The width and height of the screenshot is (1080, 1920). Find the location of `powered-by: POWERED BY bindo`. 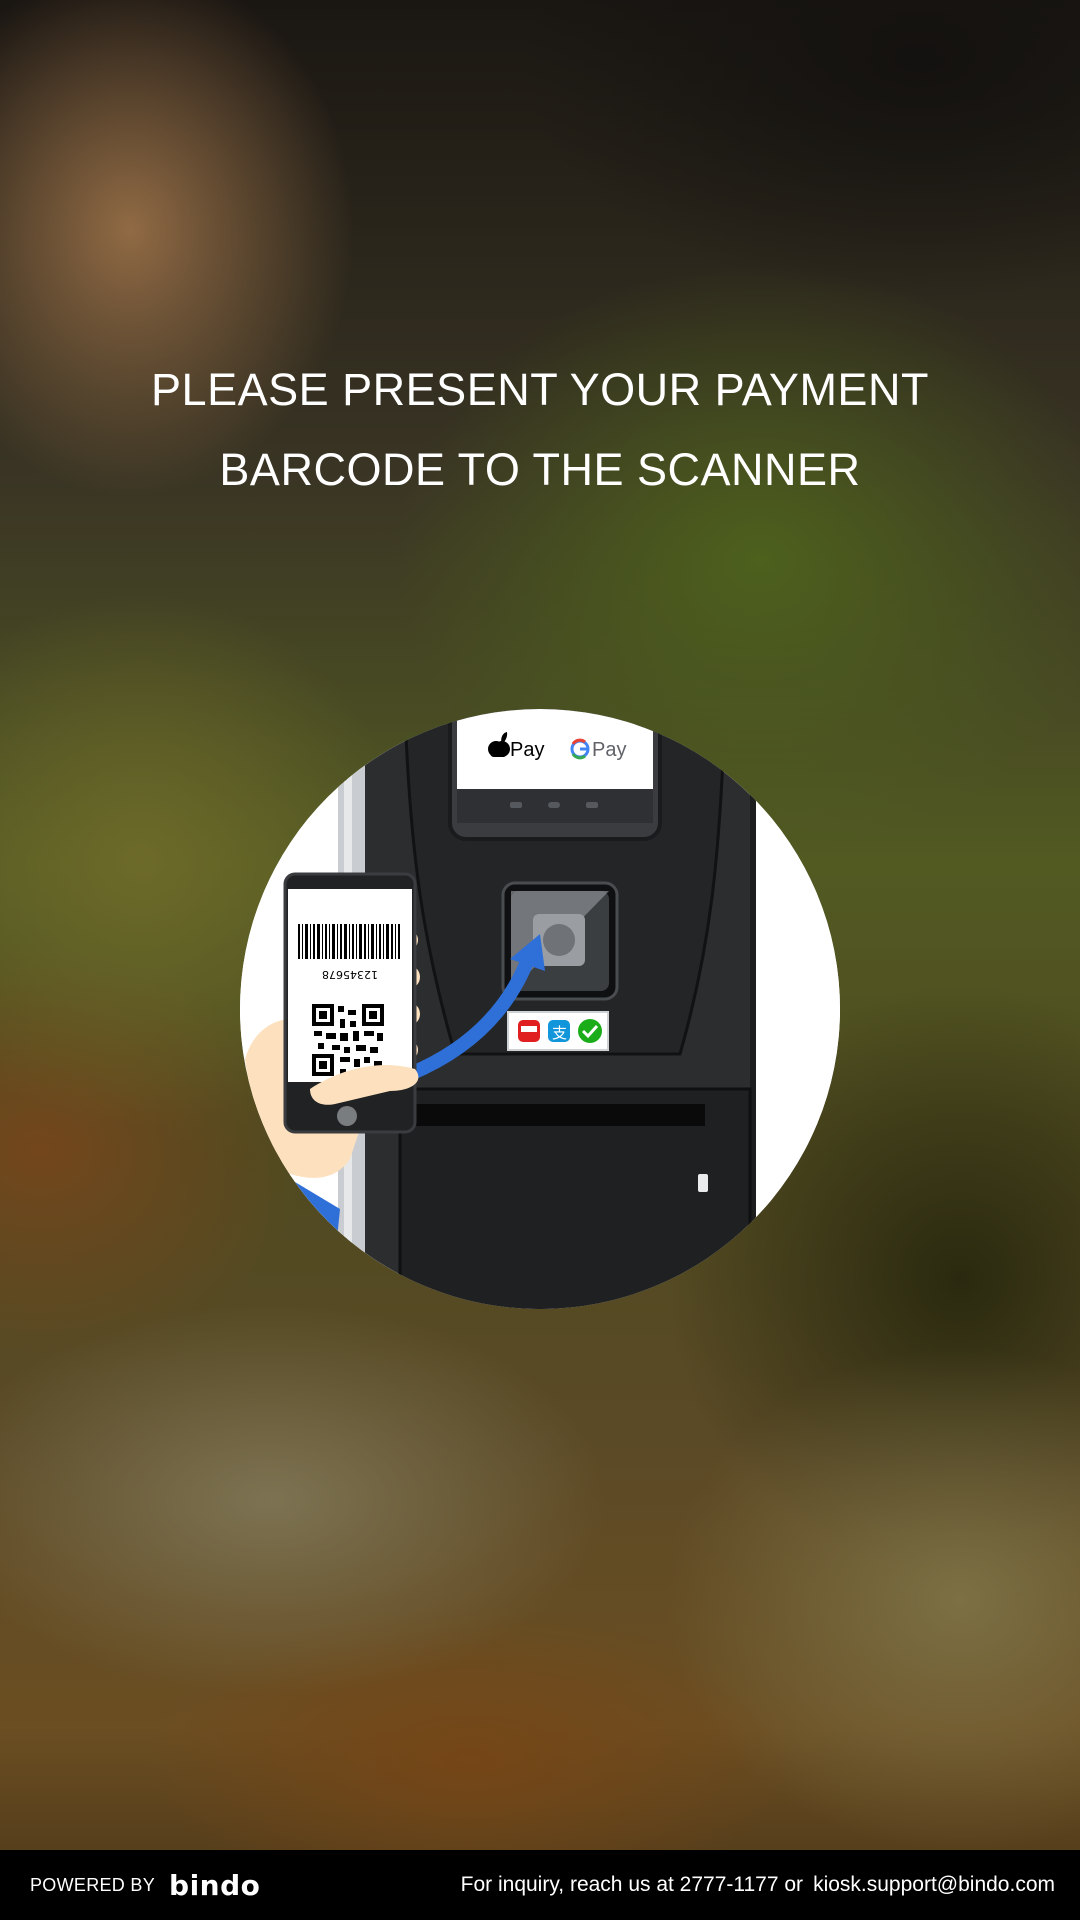

powered-by: POWERED BY bindo is located at coordinates (145, 1885).